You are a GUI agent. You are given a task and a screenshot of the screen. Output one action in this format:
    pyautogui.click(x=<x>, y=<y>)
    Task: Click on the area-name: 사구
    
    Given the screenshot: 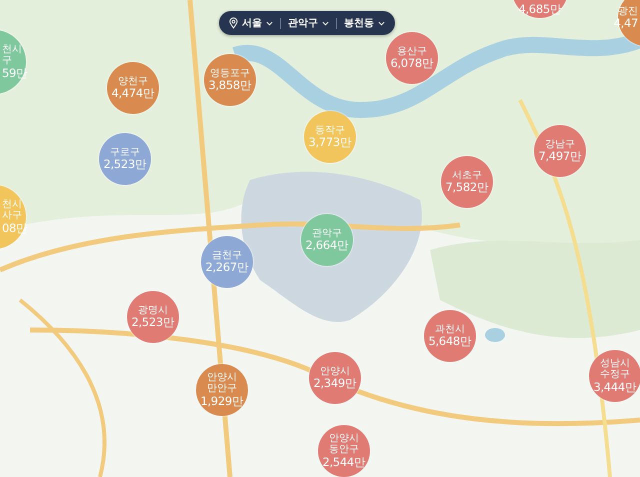 What is the action you would take?
    pyautogui.click(x=12, y=216)
    